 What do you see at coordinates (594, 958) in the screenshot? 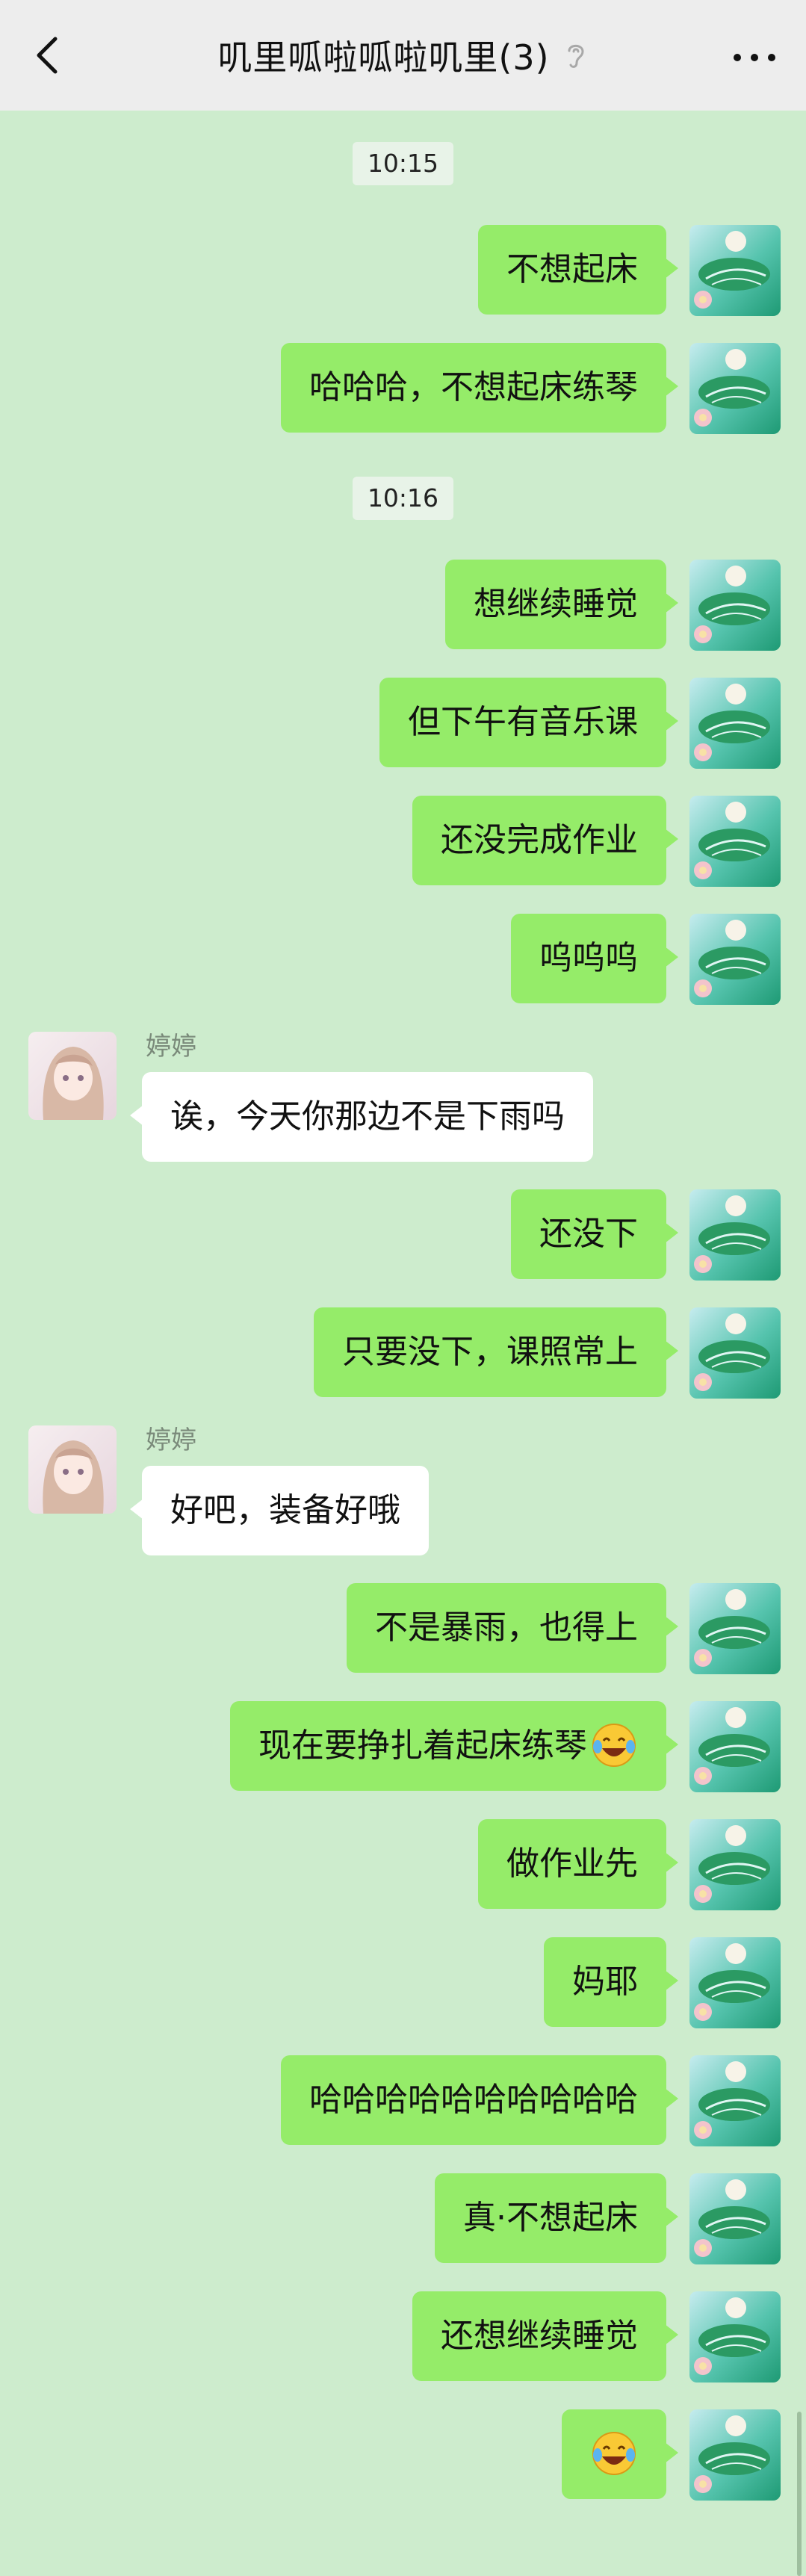
I see `message-bubble: 呜呜呜` at bounding box center [594, 958].